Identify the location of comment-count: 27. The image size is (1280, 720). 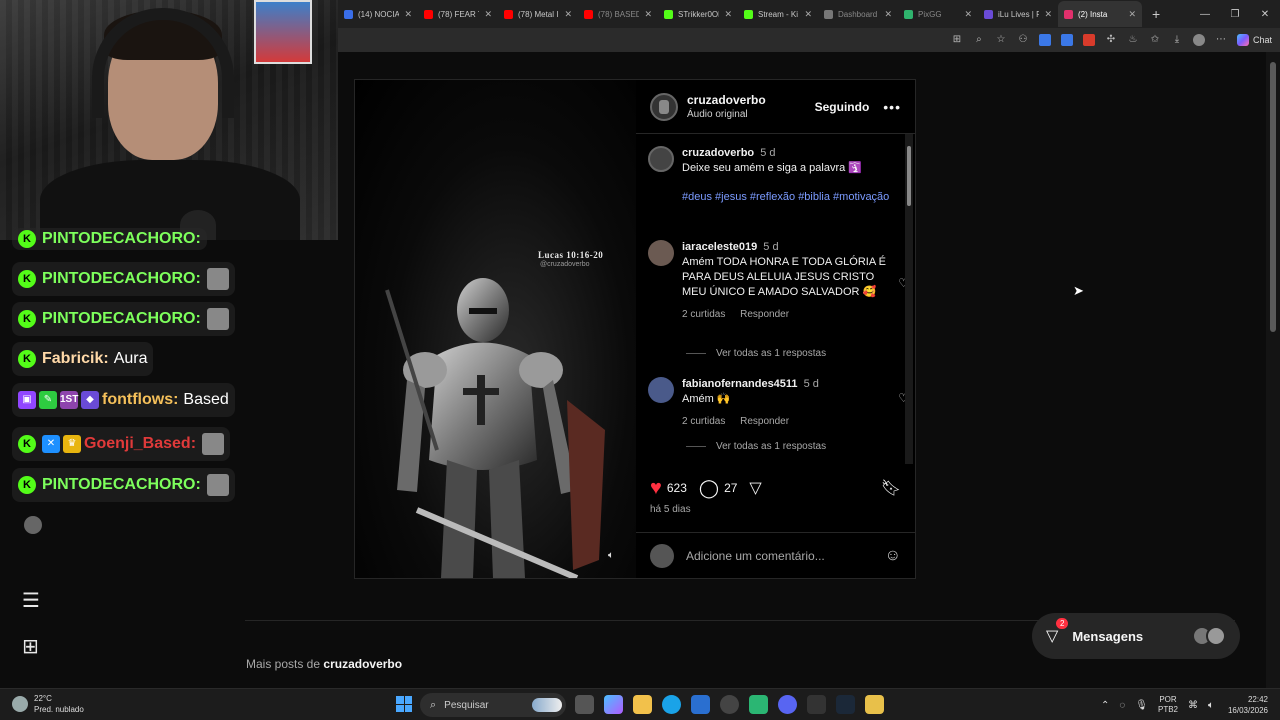
(731, 488).